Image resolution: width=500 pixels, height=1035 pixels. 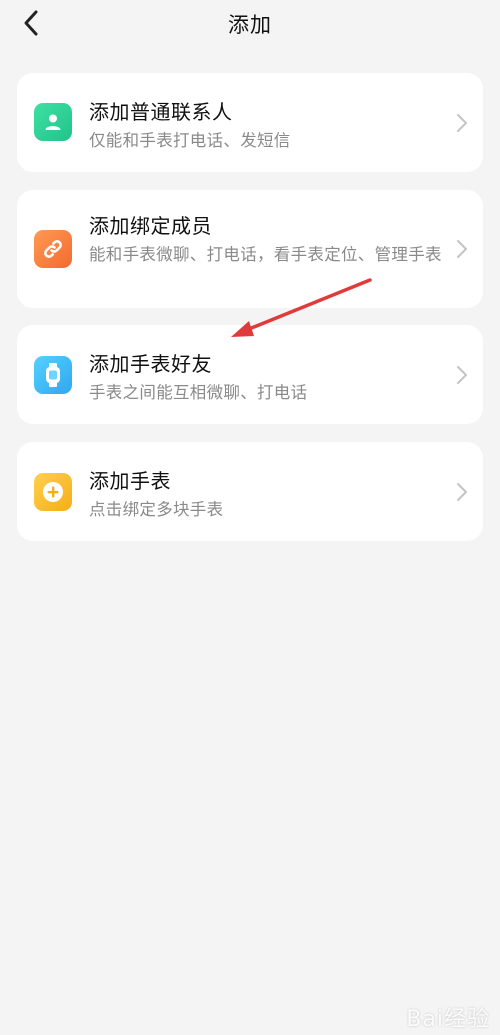 I want to click on card-subtitle: 能和手表微聊、打电话，看手表定位、管理手表, so click(x=265, y=254).